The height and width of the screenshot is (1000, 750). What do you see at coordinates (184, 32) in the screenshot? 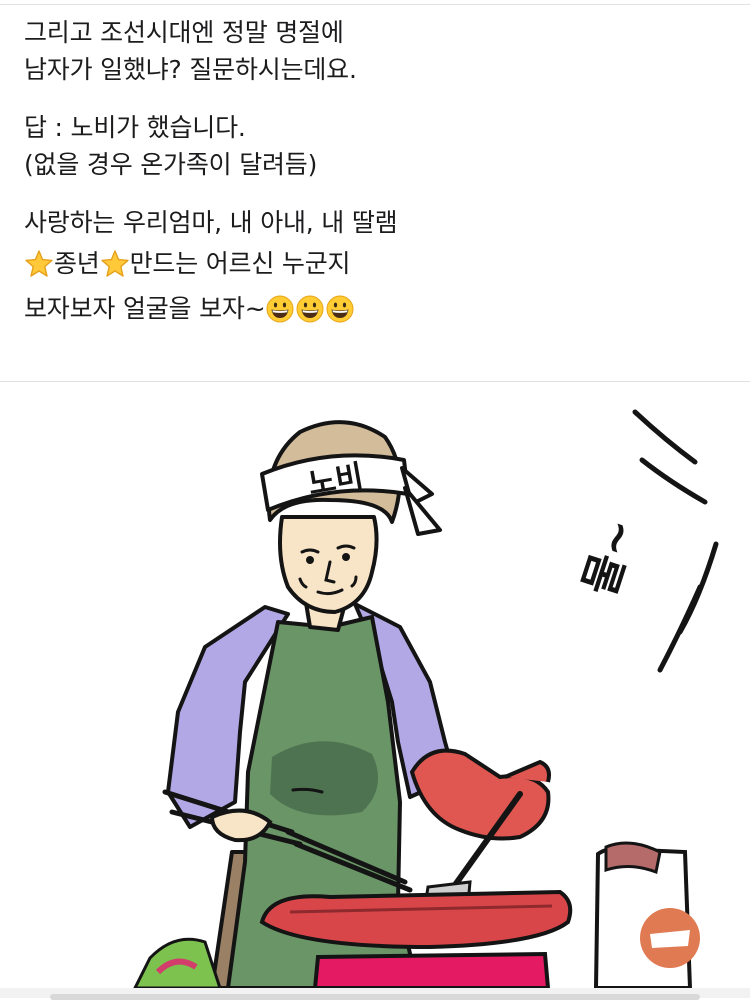
I see `post-line-1: 그리고 조선시대엔 정말 명절에` at bounding box center [184, 32].